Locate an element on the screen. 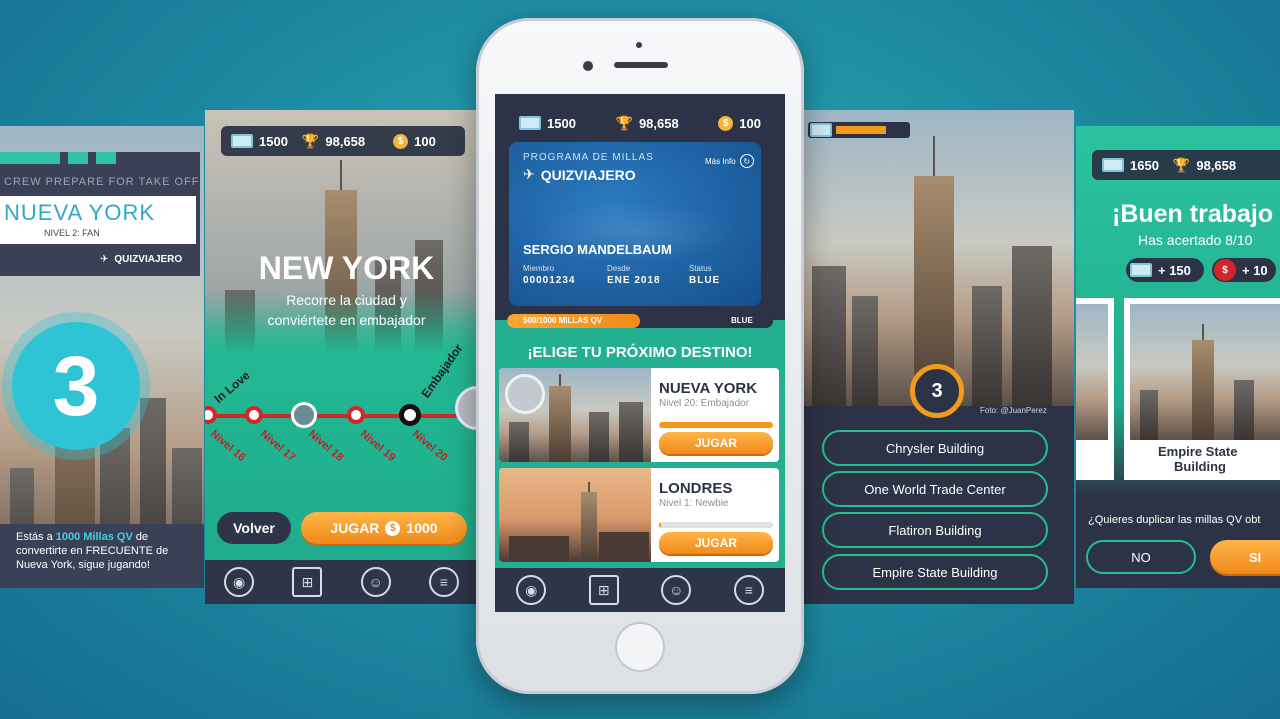 The width and height of the screenshot is (1280, 719). answer-option: Empire State Building is located at coordinates (935, 572).